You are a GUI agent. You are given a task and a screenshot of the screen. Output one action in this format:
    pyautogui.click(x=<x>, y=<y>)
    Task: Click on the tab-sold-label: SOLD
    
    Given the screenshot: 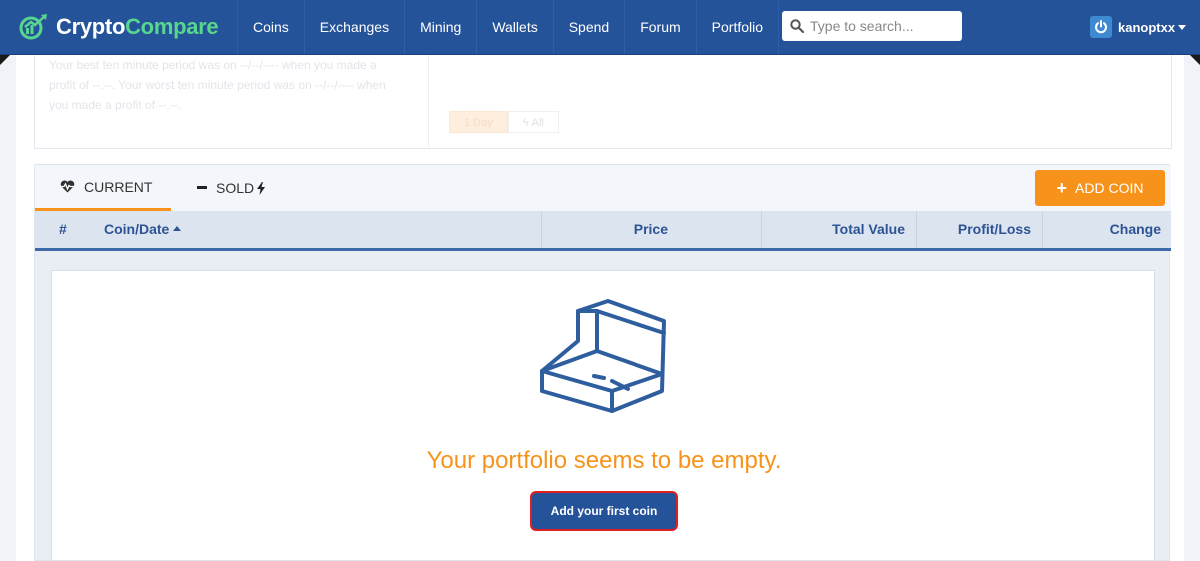 What is the action you would take?
    pyautogui.click(x=235, y=188)
    